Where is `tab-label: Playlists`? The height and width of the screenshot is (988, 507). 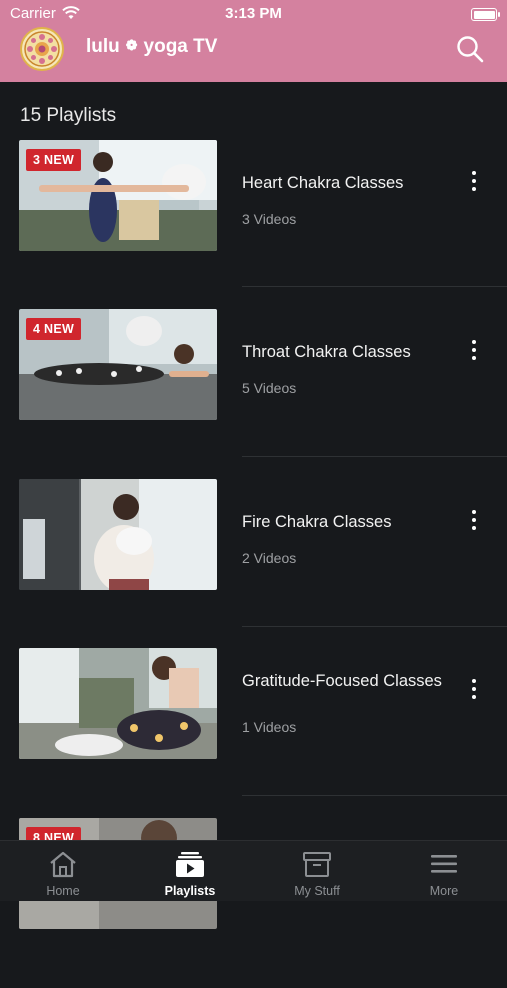 tab-label: Playlists is located at coordinates (190, 891).